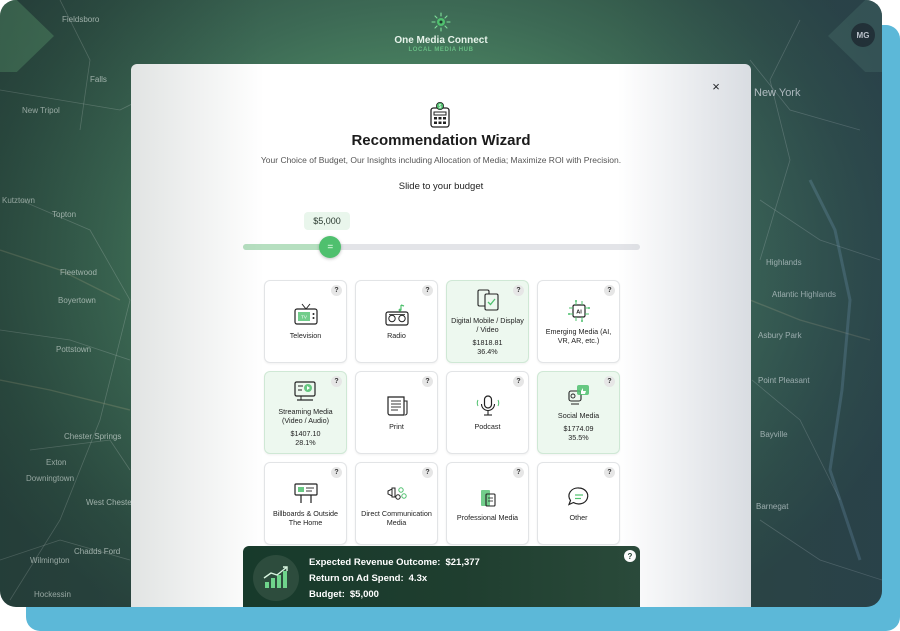  What do you see at coordinates (78, 272) in the screenshot?
I see `map-label: Fleetwood` at bounding box center [78, 272].